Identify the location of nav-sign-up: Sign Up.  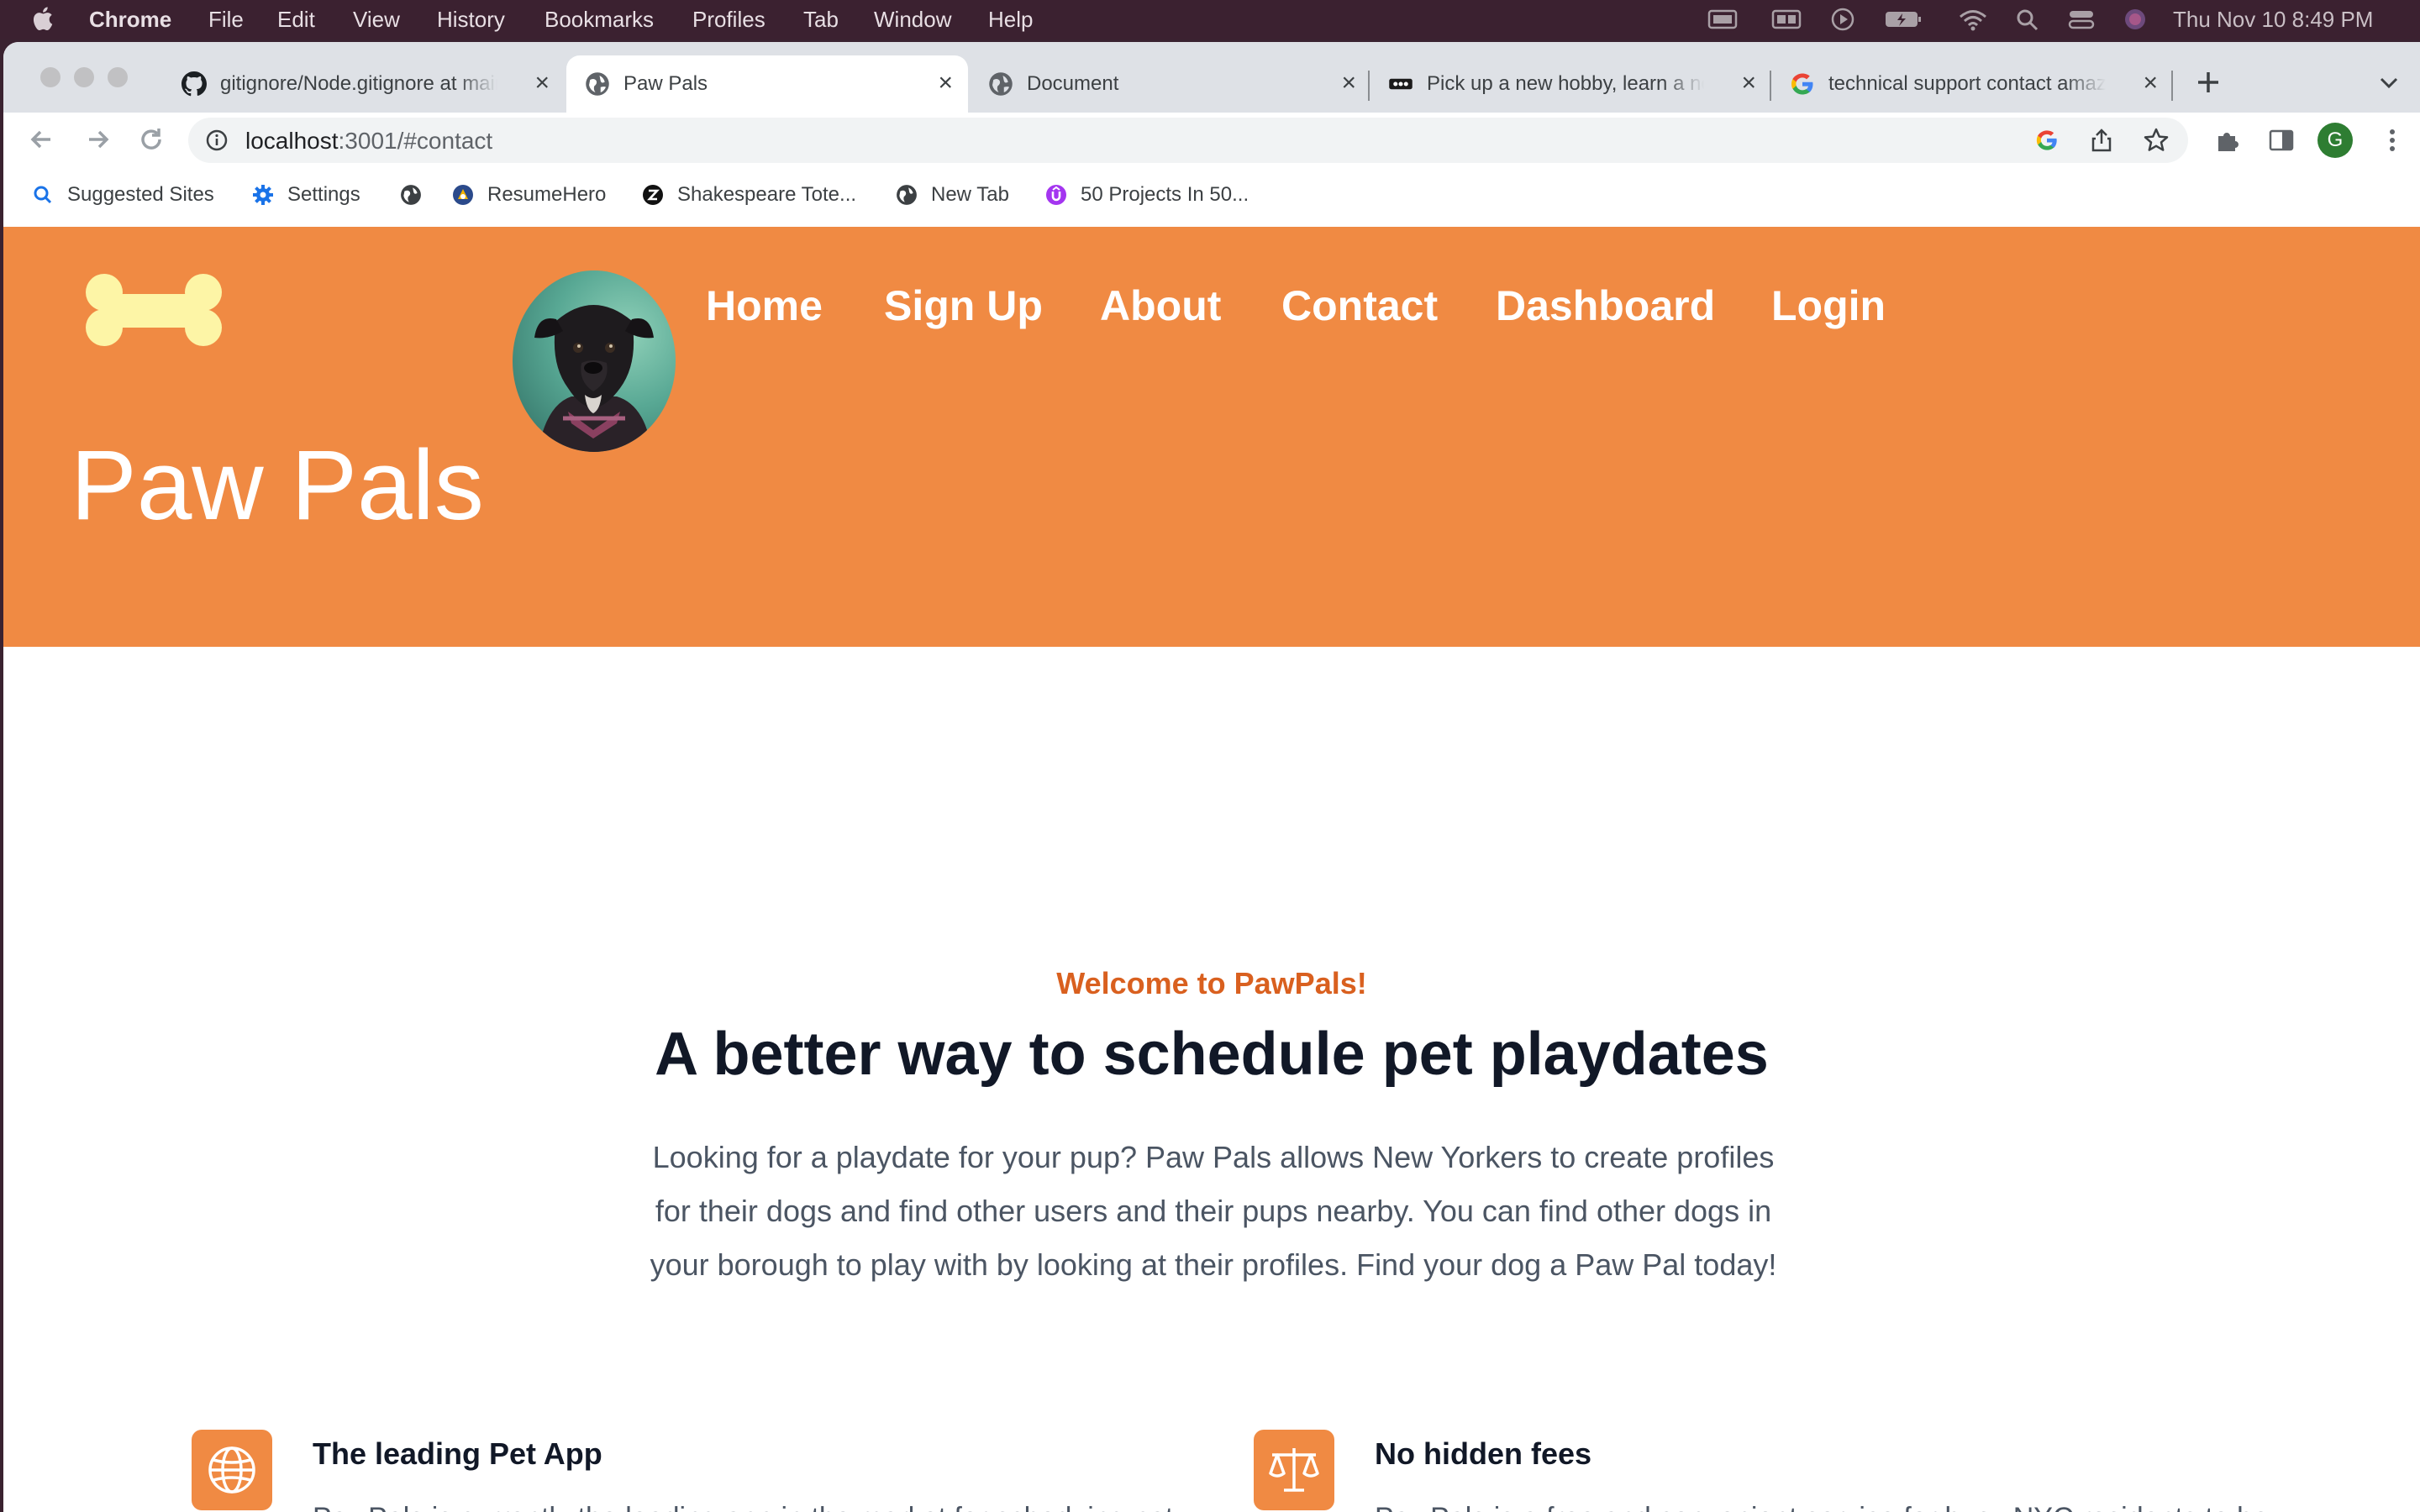
(963, 305).